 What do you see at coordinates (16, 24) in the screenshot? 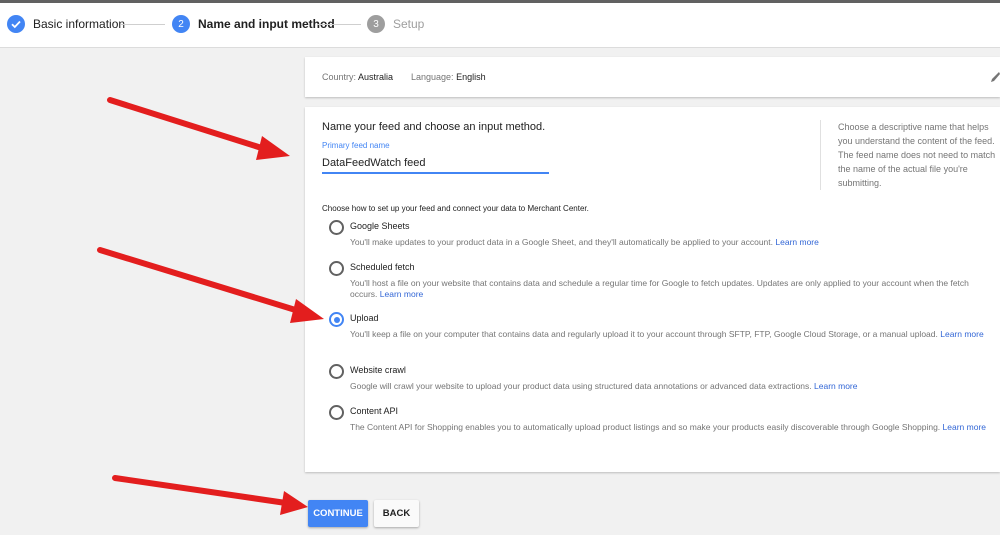
I see `check-icon` at bounding box center [16, 24].